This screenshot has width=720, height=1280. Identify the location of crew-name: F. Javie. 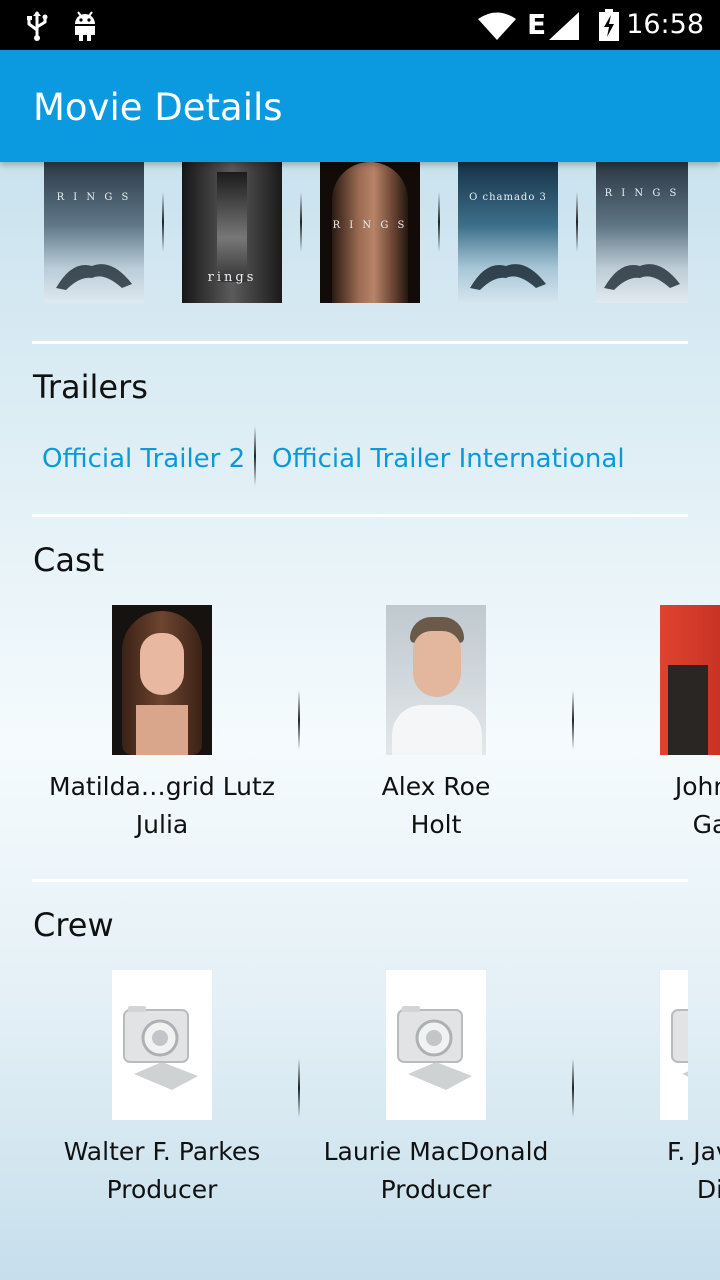
(693, 1151).